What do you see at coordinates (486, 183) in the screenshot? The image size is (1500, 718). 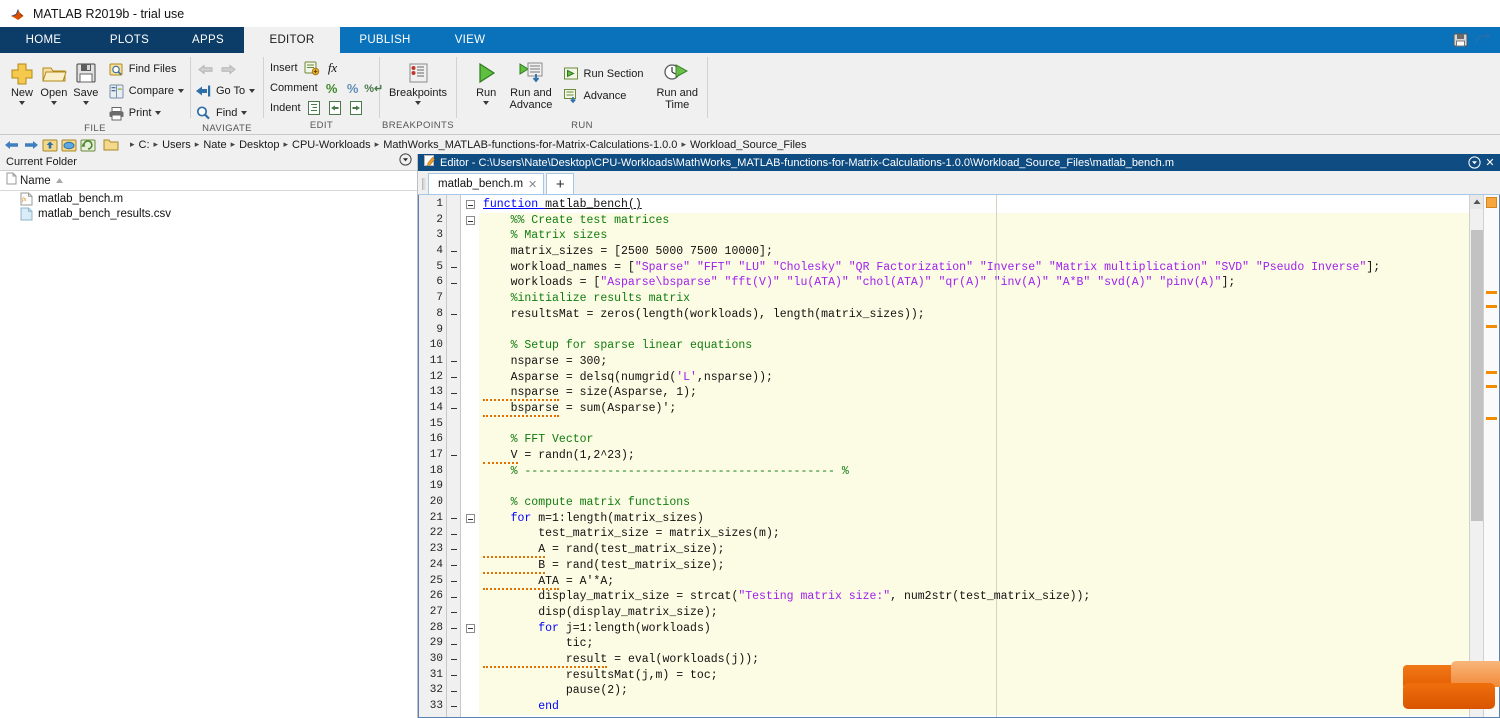 I see `tab-matlab-bench: matlab_bench.m ✕` at bounding box center [486, 183].